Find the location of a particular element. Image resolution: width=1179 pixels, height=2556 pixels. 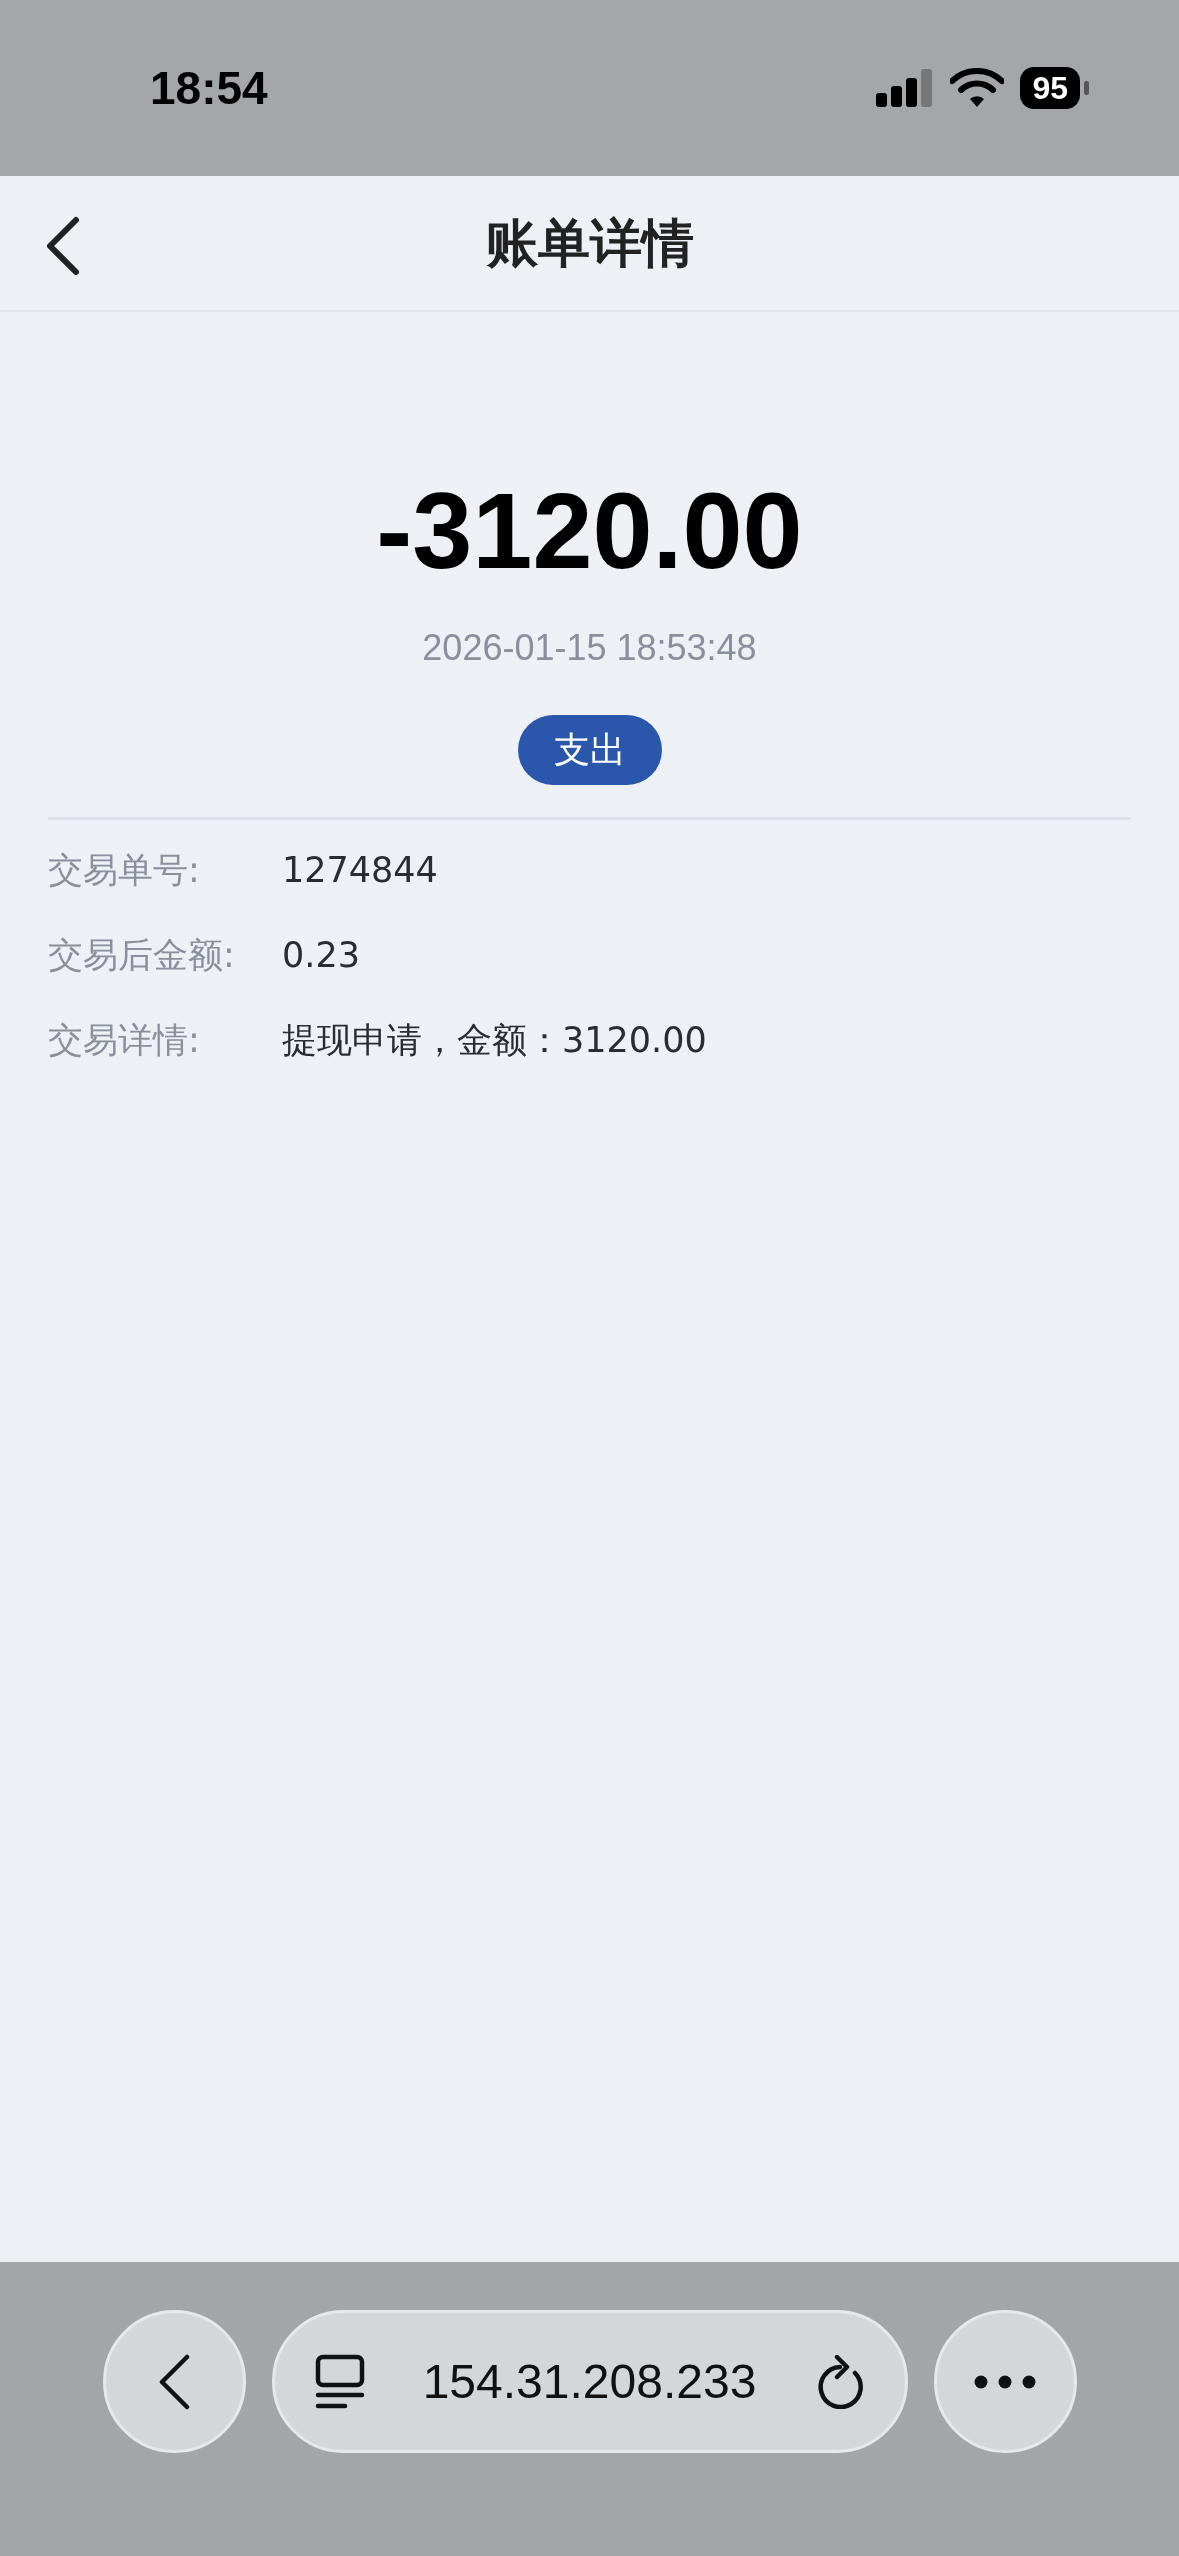

detail-value: 提现申请，金额：3120.00 is located at coordinates (494, 1041).